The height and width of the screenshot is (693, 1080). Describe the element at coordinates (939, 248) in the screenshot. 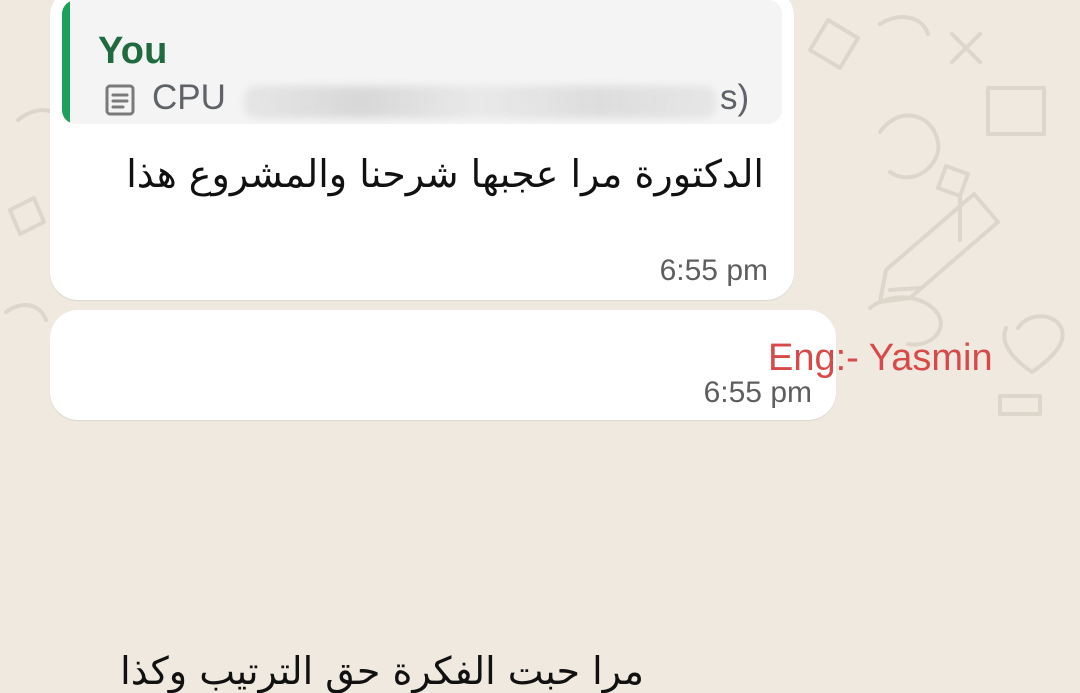

I see `wallpaper-doodle-pencil` at that location.